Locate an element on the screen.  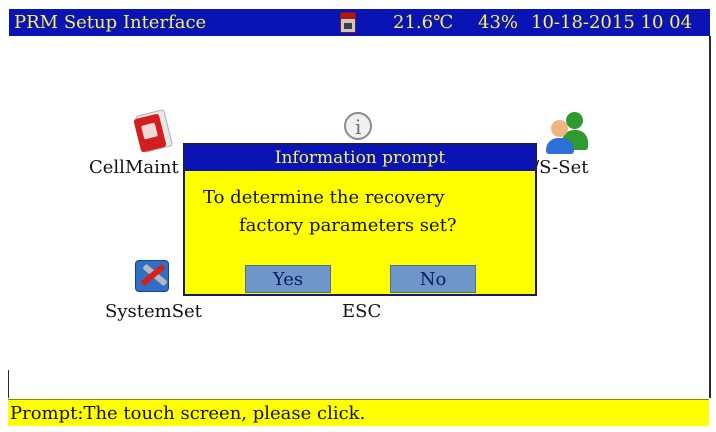
right-border is located at coordinates (710, 217).